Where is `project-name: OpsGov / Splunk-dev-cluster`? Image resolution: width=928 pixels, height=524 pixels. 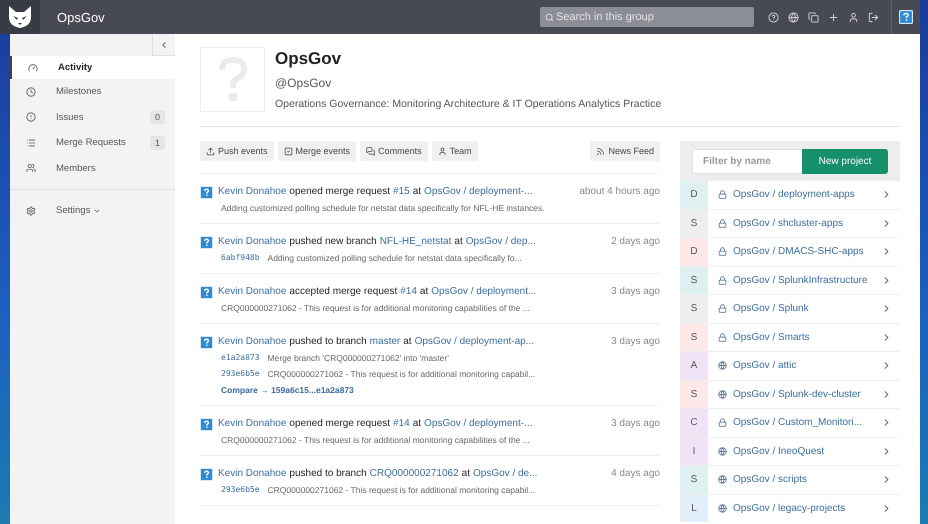 project-name: OpsGov / Splunk-dev-cluster is located at coordinates (797, 394).